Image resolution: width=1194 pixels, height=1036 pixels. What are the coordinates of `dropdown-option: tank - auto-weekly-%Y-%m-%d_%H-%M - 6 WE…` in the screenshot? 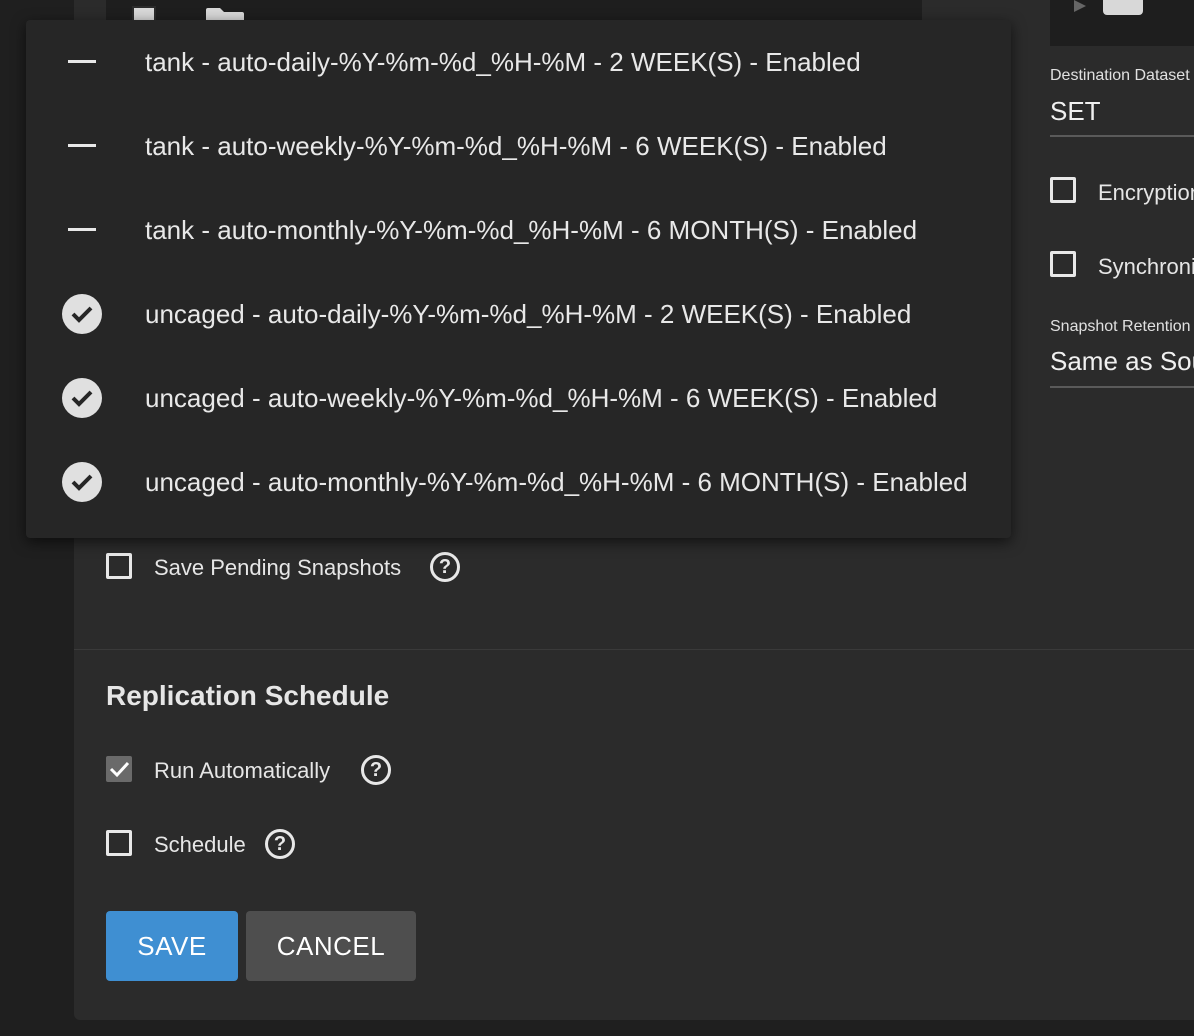 It's located at (518, 146).